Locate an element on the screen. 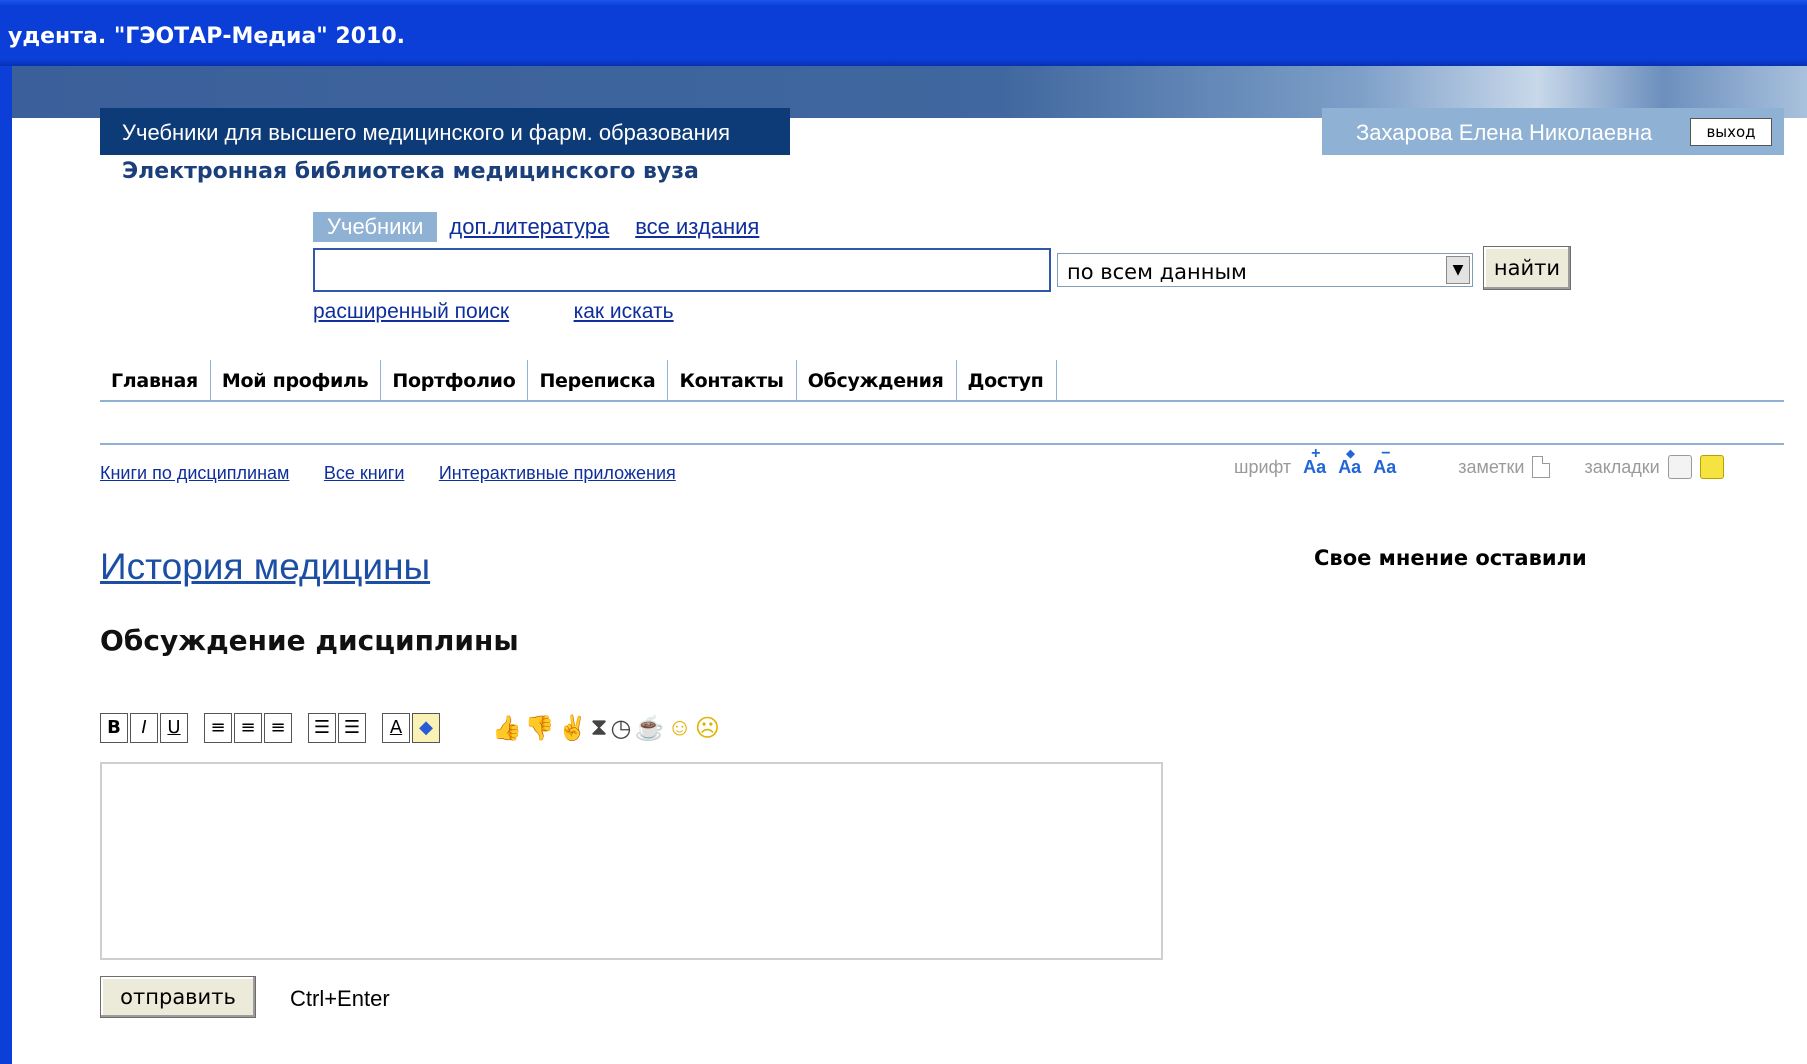 The width and height of the screenshot is (1807, 1064). bookmarks-label: закладки is located at coordinates (1621, 467).